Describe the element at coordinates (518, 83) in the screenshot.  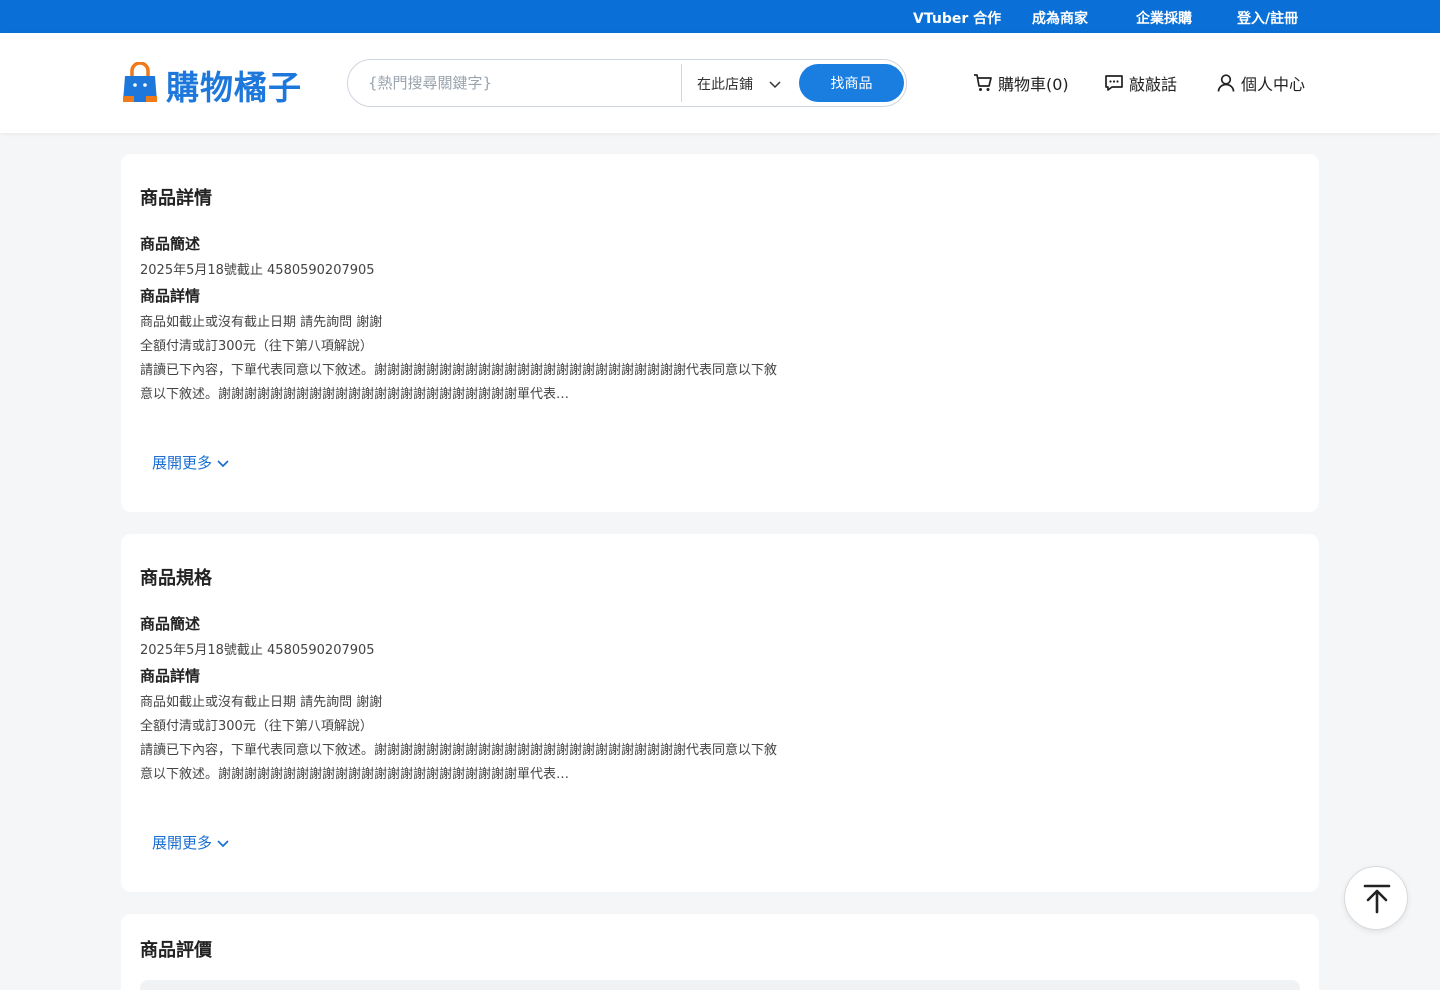
I see `search-input` at that location.